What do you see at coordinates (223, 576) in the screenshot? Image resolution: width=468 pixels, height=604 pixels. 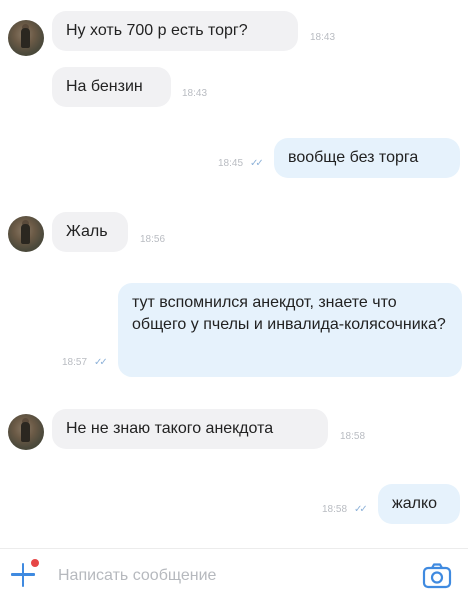 I see `message-input` at bounding box center [223, 576].